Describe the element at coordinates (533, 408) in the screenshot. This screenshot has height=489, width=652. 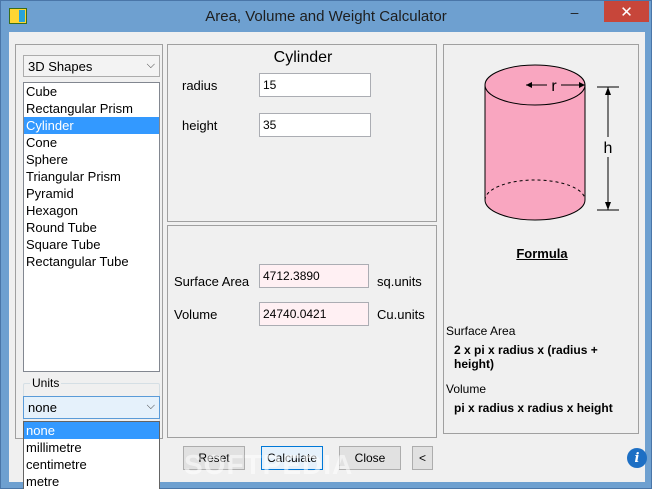
I see `formula-volume: pi x radius x radius x height` at that location.